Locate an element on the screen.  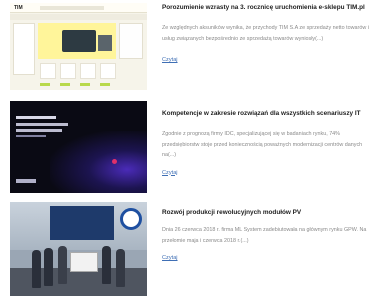
article-thumbnail: TIM is located at coordinates (78, 46).